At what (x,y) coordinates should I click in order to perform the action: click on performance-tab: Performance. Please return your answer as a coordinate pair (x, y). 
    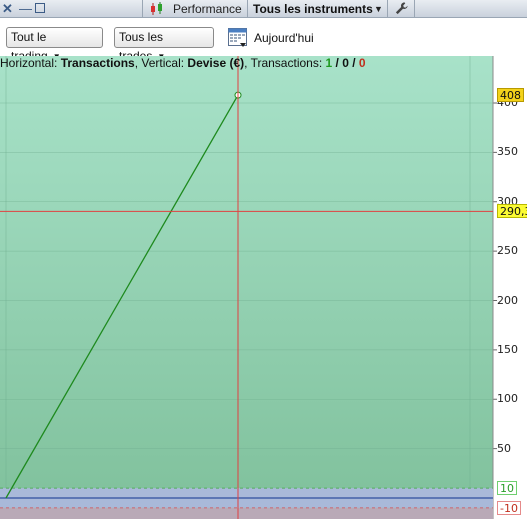
    Looking at the image, I should click on (207, 9).